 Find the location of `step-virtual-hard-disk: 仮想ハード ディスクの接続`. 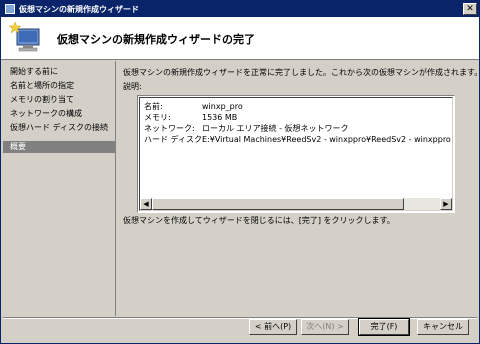

step-virtual-hard-disk: 仮想ハード ディスクの接続 is located at coordinates (59, 128).